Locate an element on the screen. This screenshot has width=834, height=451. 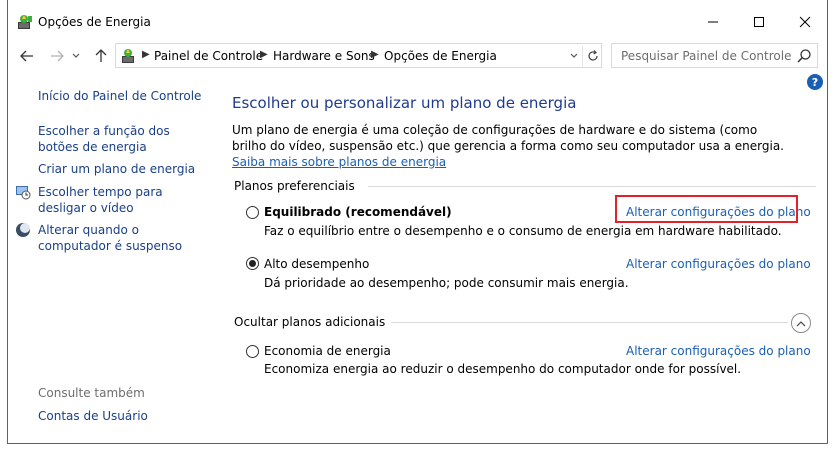
arrow-right-icon is located at coordinates (57, 56).